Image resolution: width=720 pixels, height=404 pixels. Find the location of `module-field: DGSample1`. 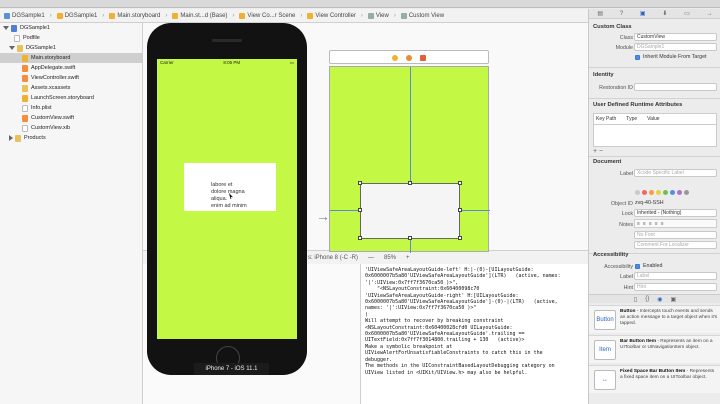

module-field: DGSample1 is located at coordinates (675, 47).